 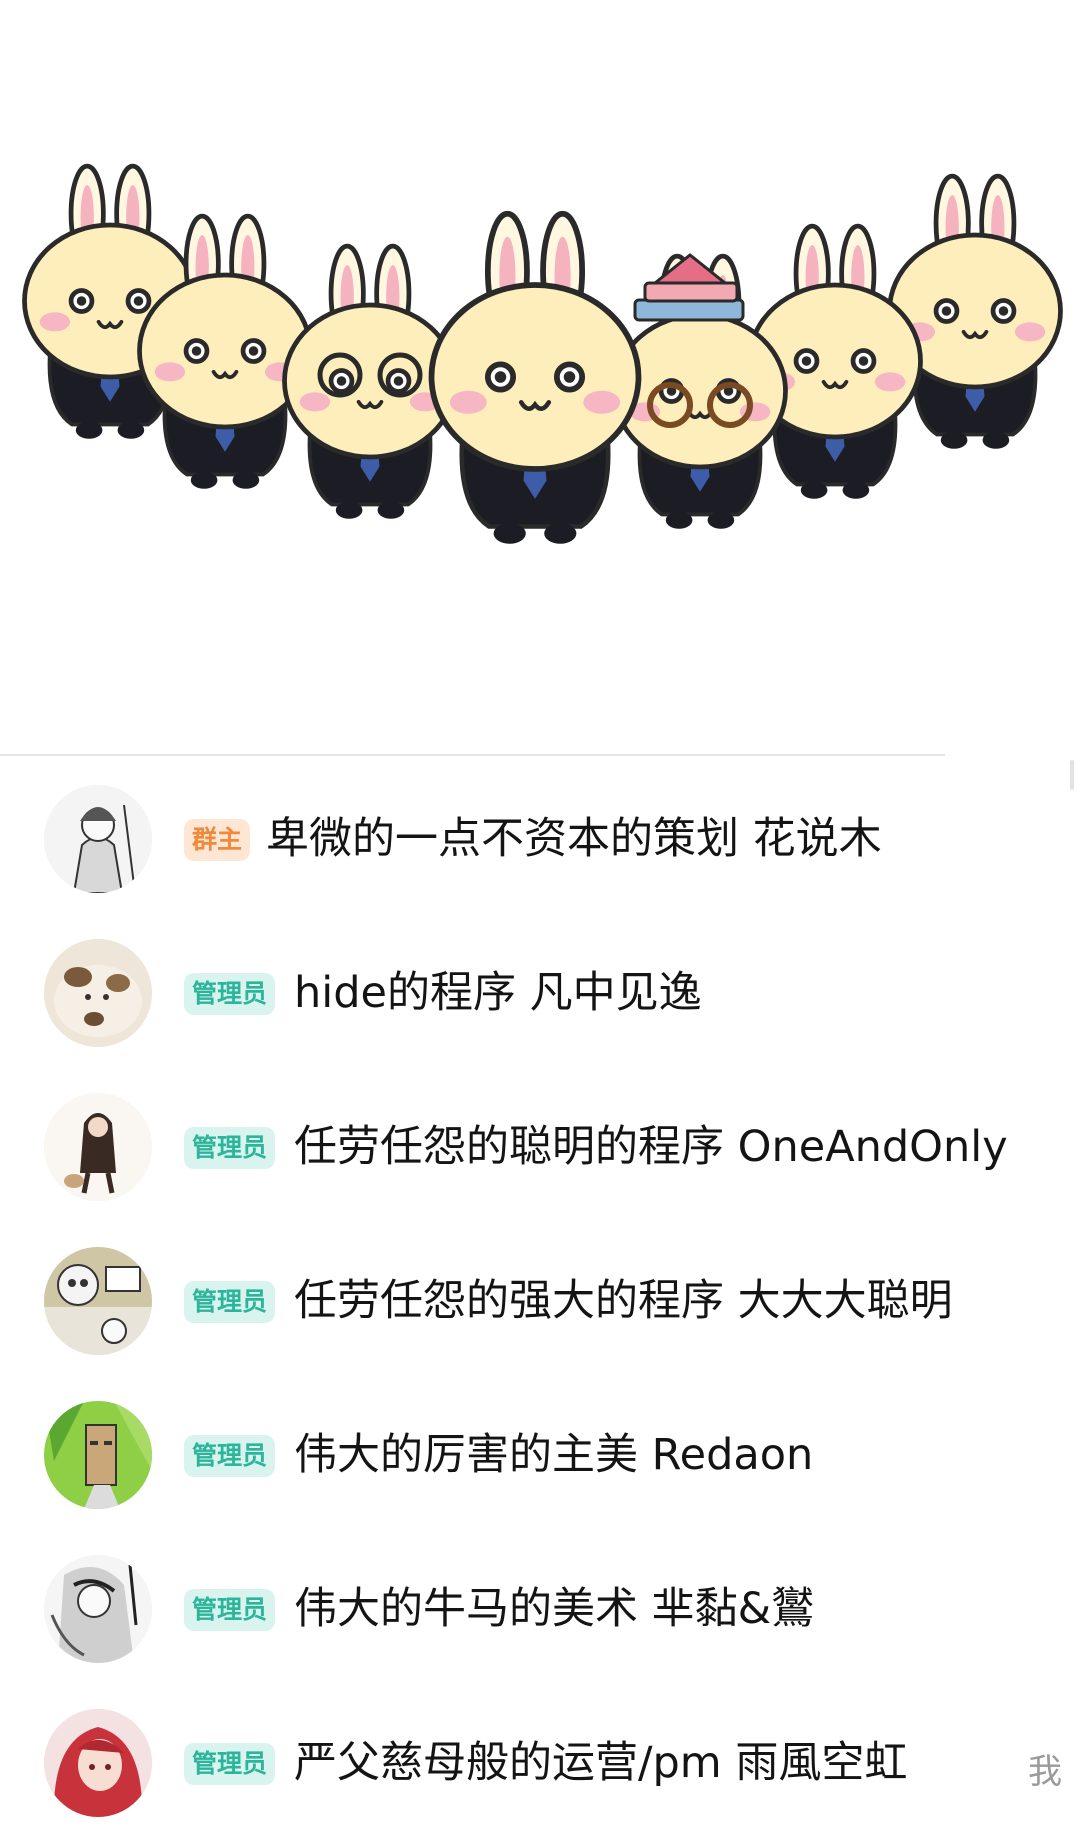 What do you see at coordinates (601, 1763) in the screenshot?
I see `member-name: 严父慈母般的运营/pm 雨風空虹` at bounding box center [601, 1763].